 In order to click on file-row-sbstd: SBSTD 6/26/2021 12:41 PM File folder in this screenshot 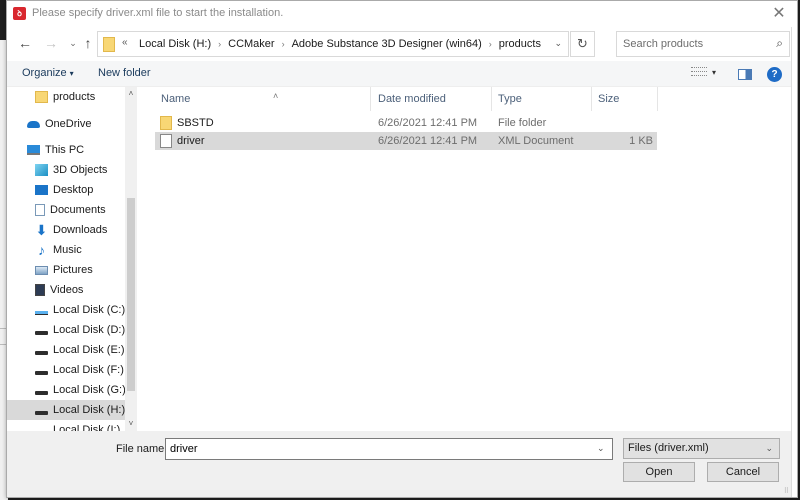, I will do `click(406, 123)`.